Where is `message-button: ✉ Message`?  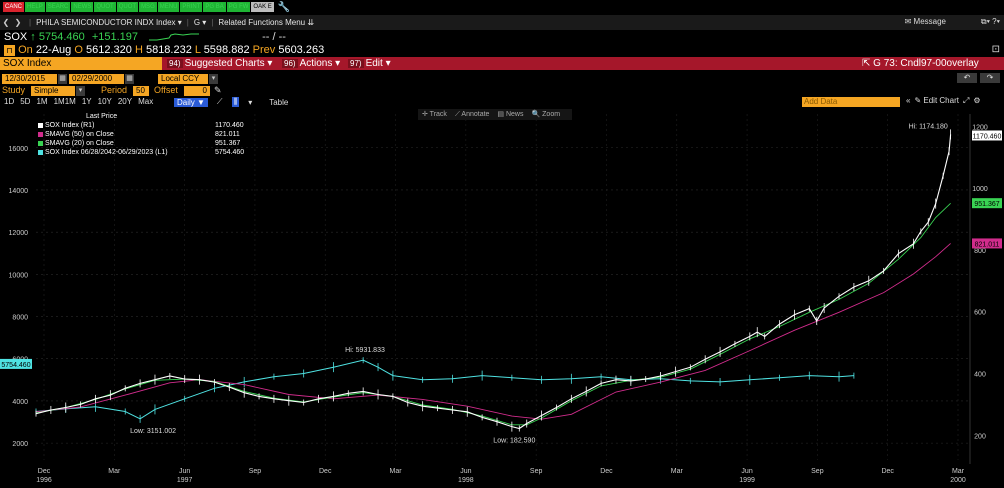 message-button: ✉ Message is located at coordinates (925, 21).